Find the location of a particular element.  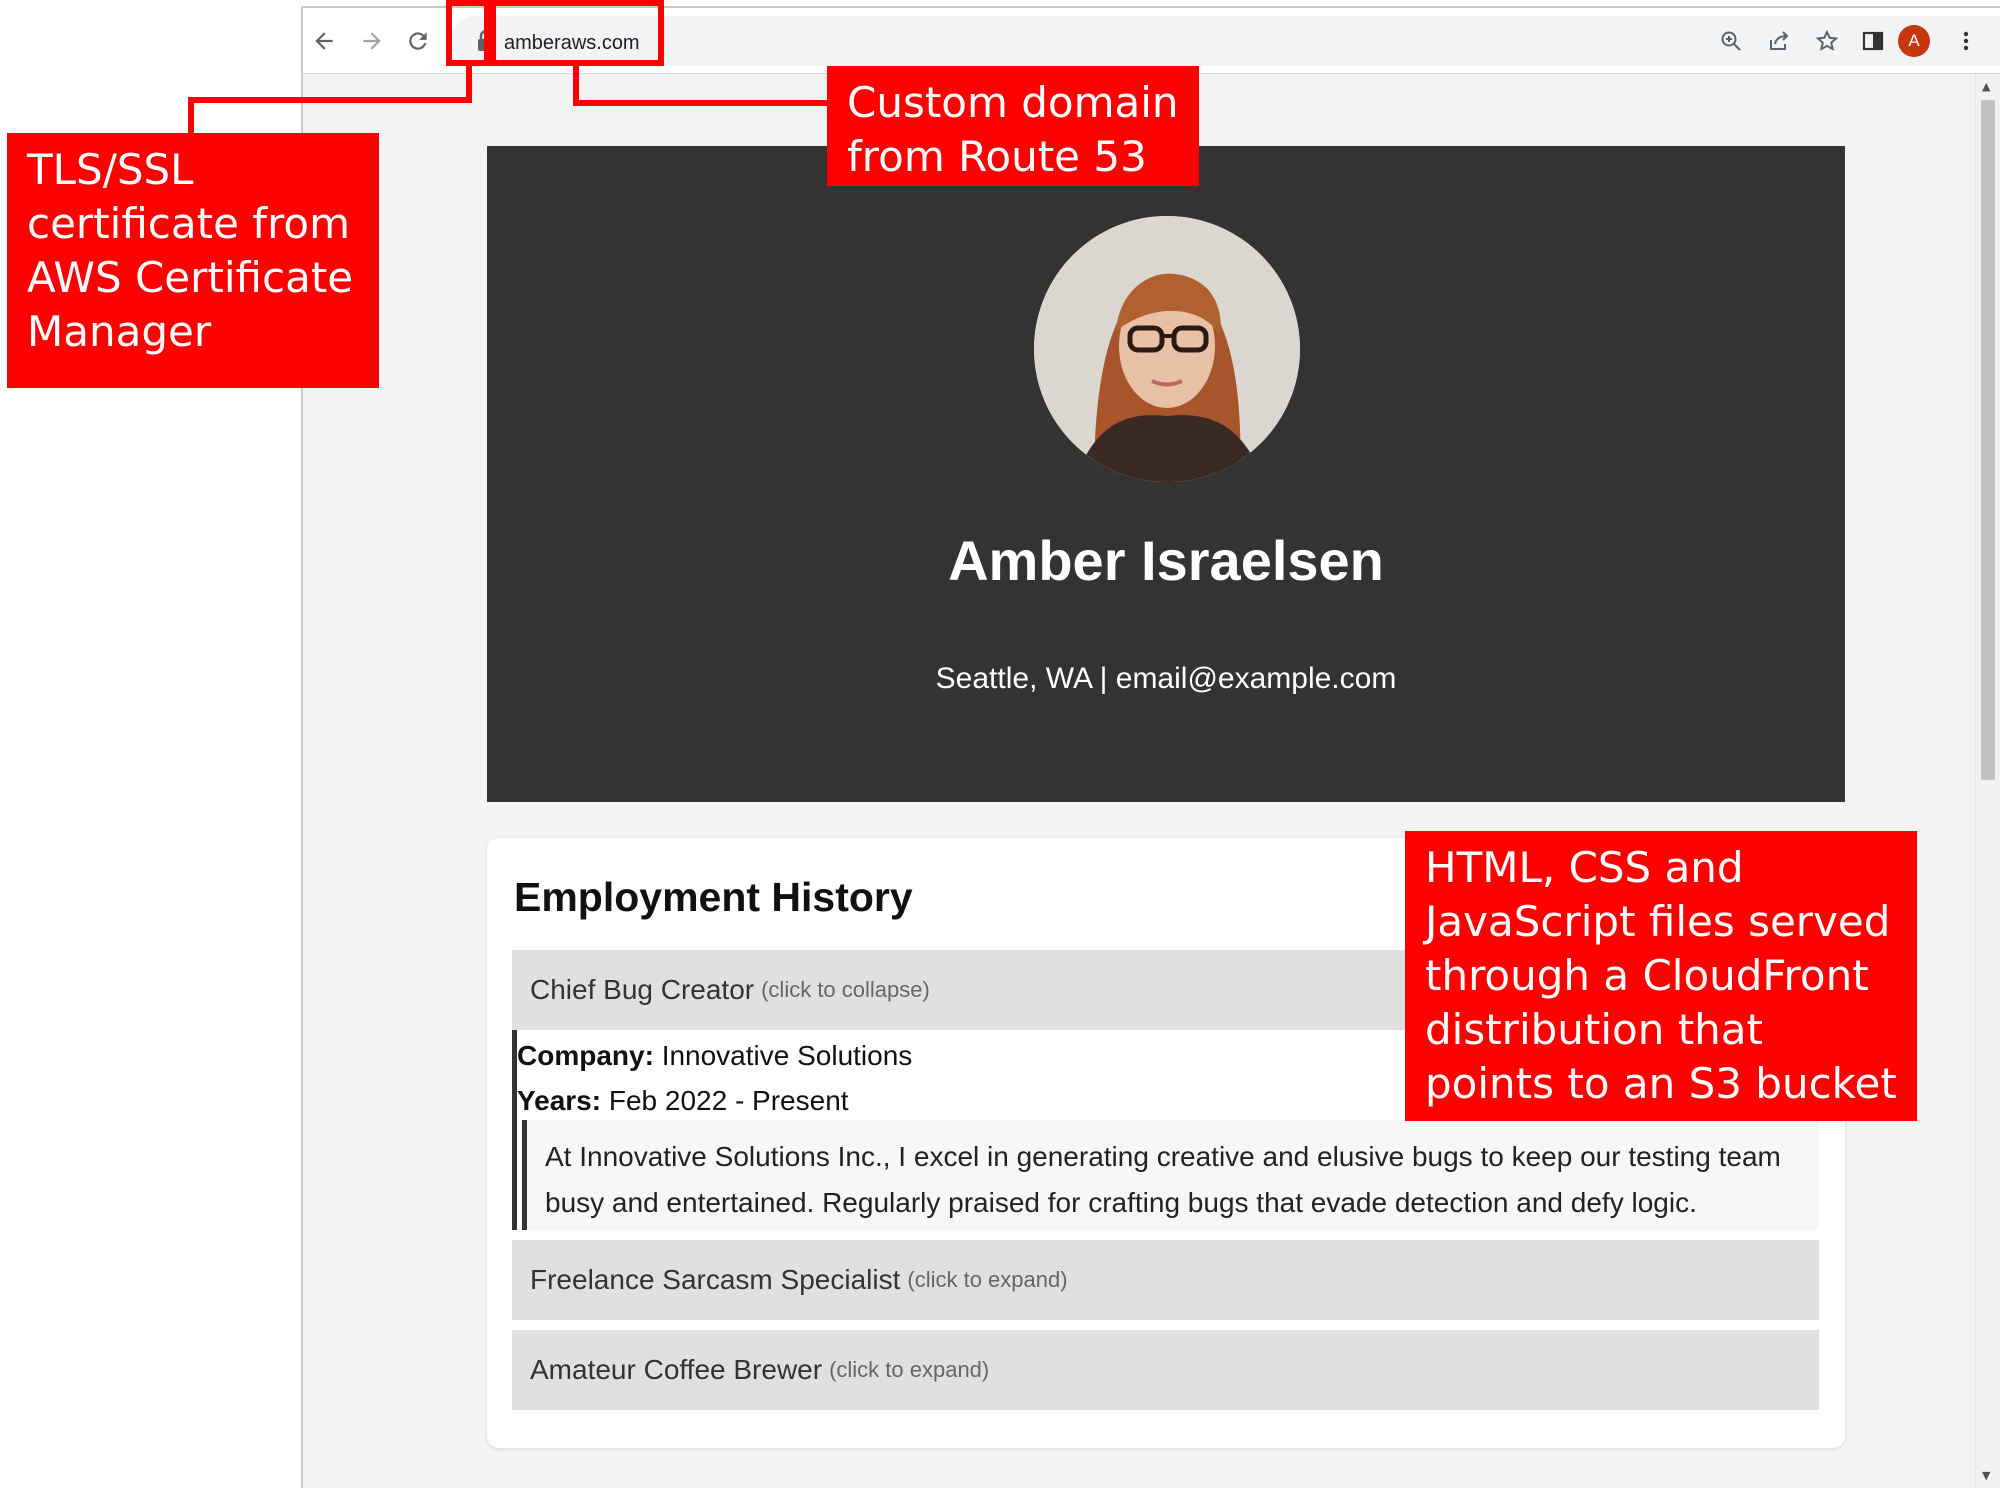

scroll-down-icon: ▼ is located at coordinates (1986, 1475).